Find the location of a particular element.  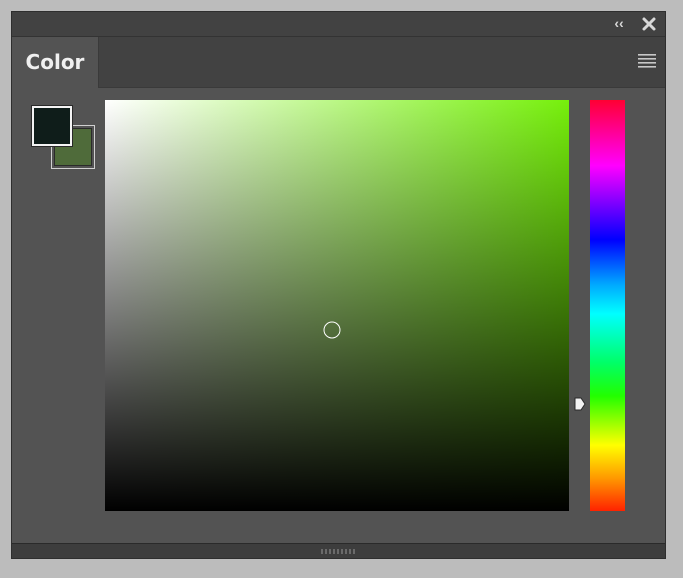

panel-bottom-bar is located at coordinates (338, 550).